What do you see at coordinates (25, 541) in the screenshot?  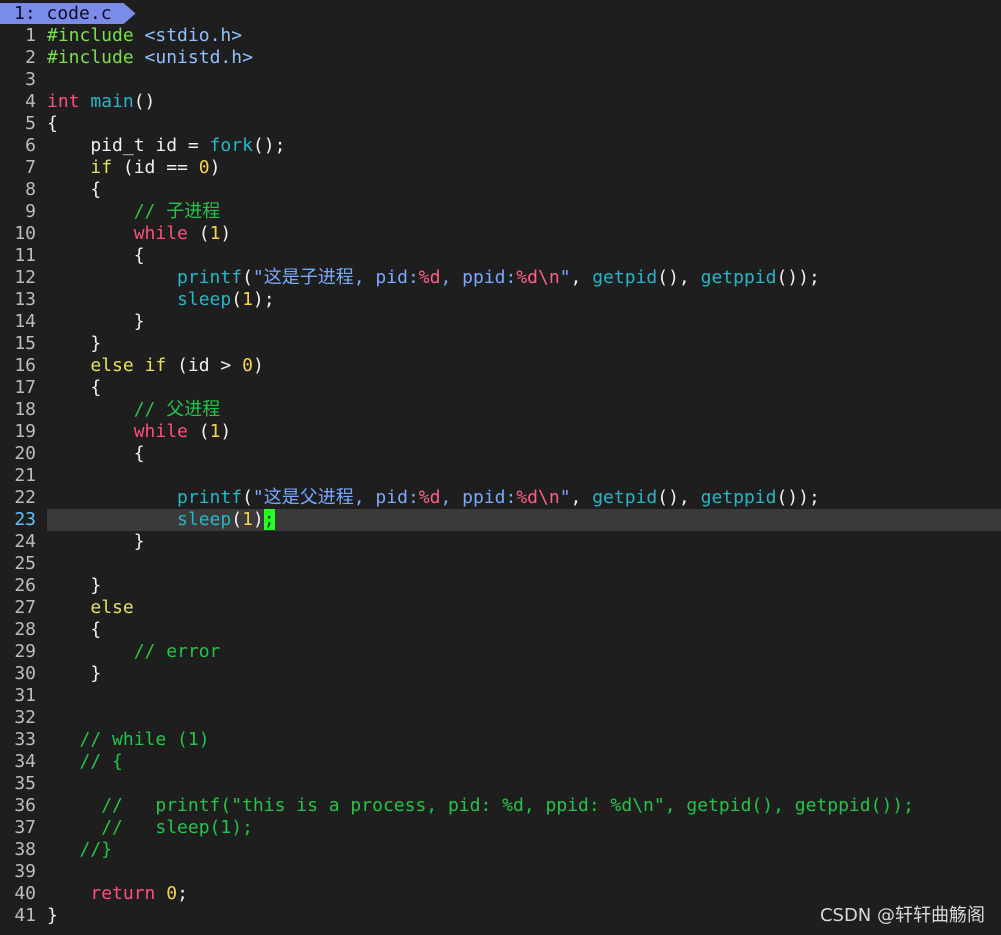 I see `line-number: 24` at bounding box center [25, 541].